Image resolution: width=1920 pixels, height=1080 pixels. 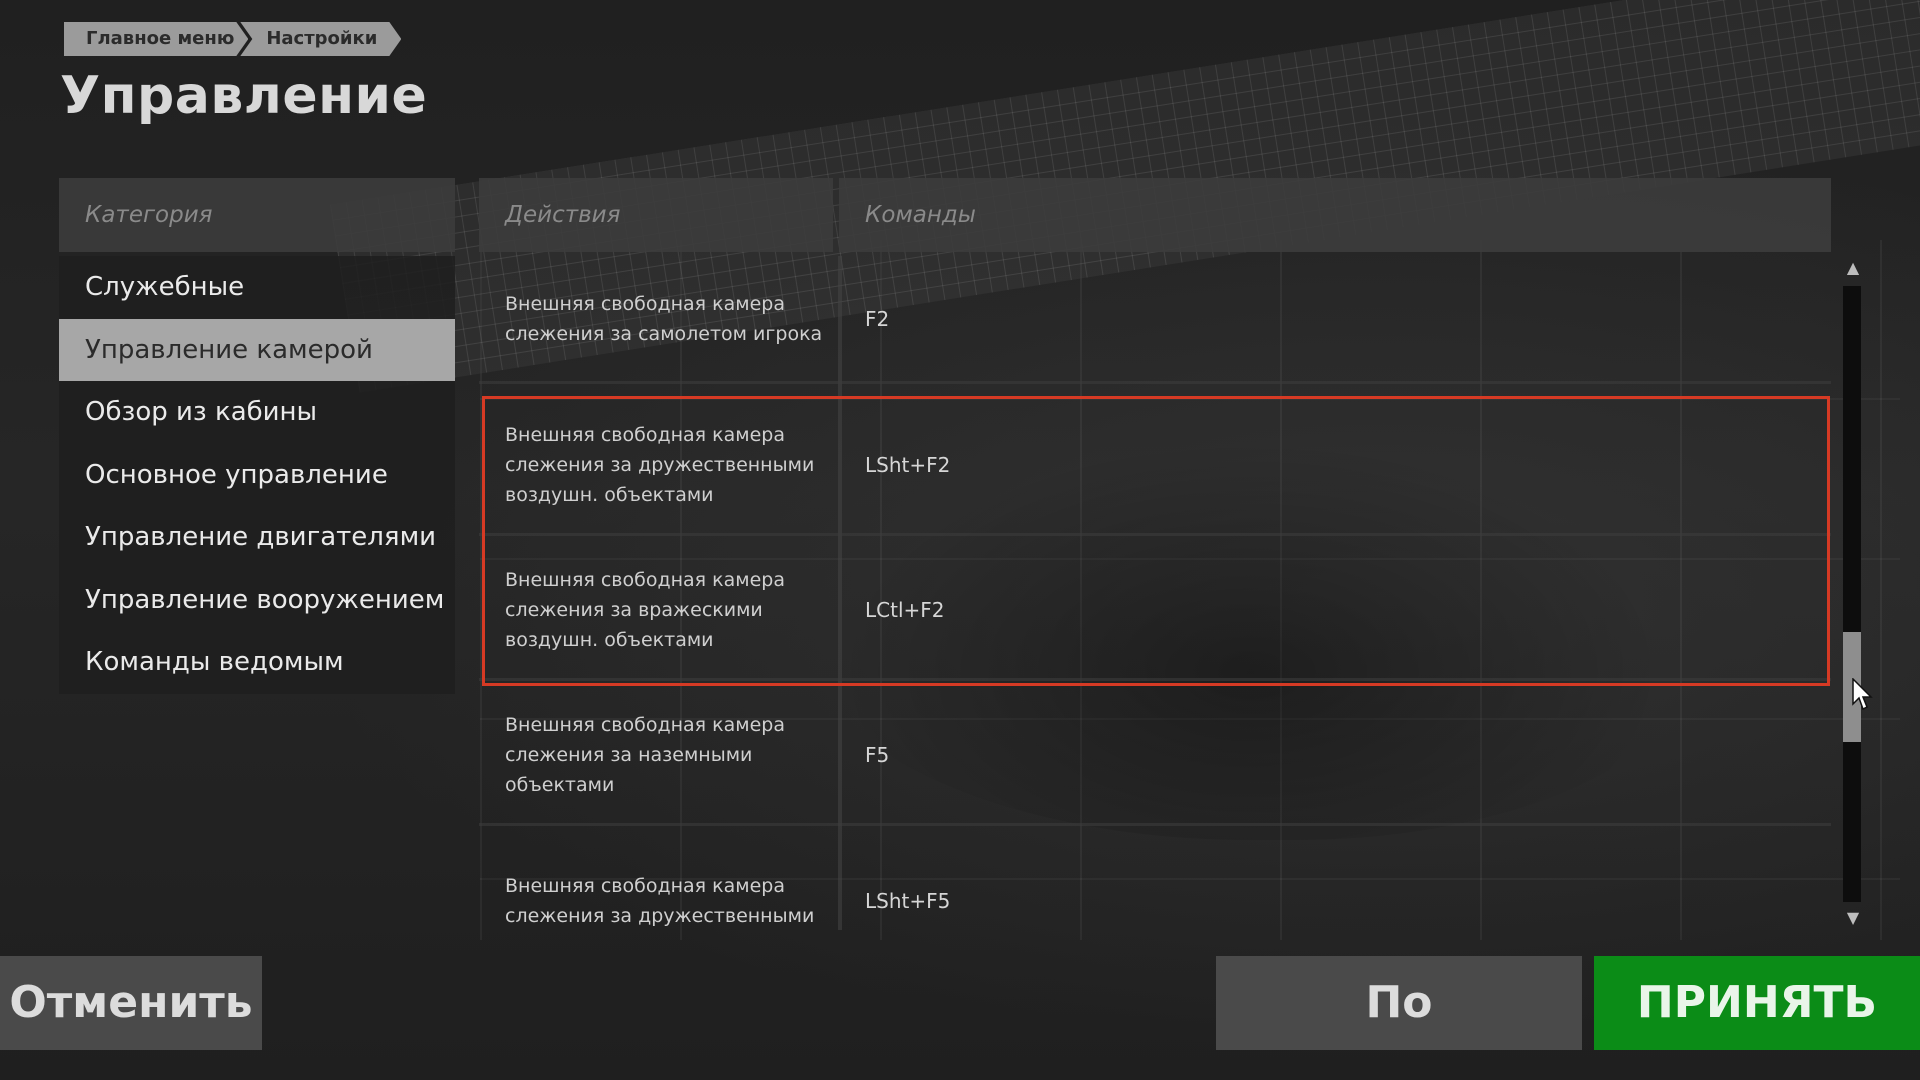 I want to click on command-binding: LSht+F5, so click(x=1335, y=901).